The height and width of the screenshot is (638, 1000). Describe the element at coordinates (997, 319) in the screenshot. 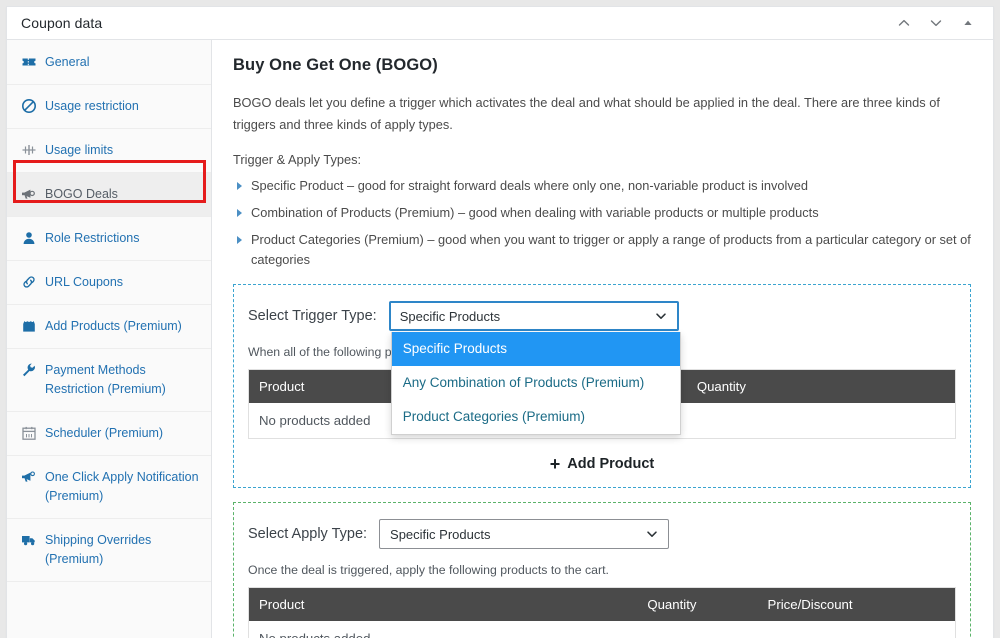

I see `page-edge-right` at that location.